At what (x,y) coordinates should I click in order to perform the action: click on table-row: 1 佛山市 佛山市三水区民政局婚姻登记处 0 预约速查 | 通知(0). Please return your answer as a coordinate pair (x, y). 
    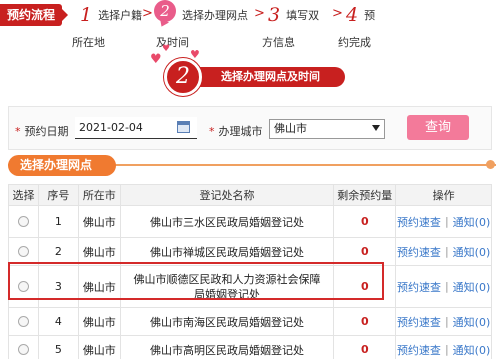
    Looking at the image, I should click on (250, 222).